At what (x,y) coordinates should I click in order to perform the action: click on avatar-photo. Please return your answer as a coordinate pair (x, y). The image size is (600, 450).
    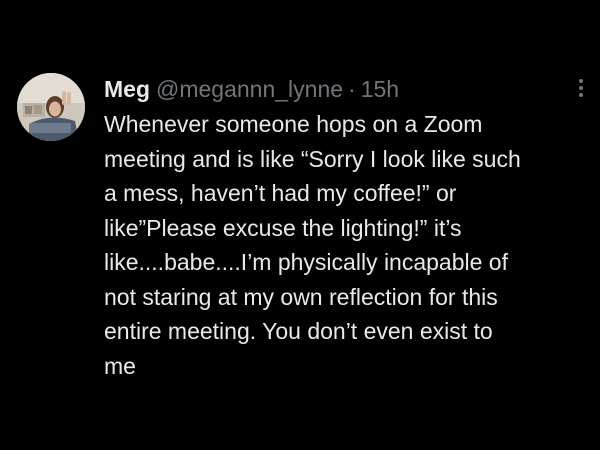
    Looking at the image, I should click on (51, 107).